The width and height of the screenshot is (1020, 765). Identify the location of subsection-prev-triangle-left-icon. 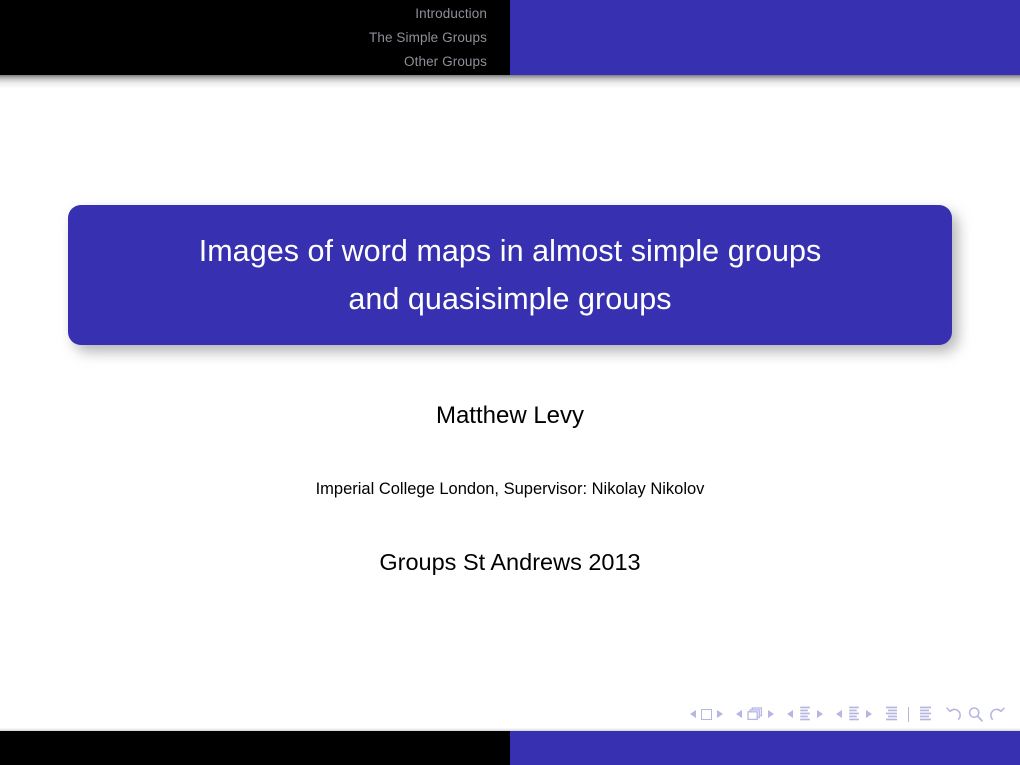
(789, 714).